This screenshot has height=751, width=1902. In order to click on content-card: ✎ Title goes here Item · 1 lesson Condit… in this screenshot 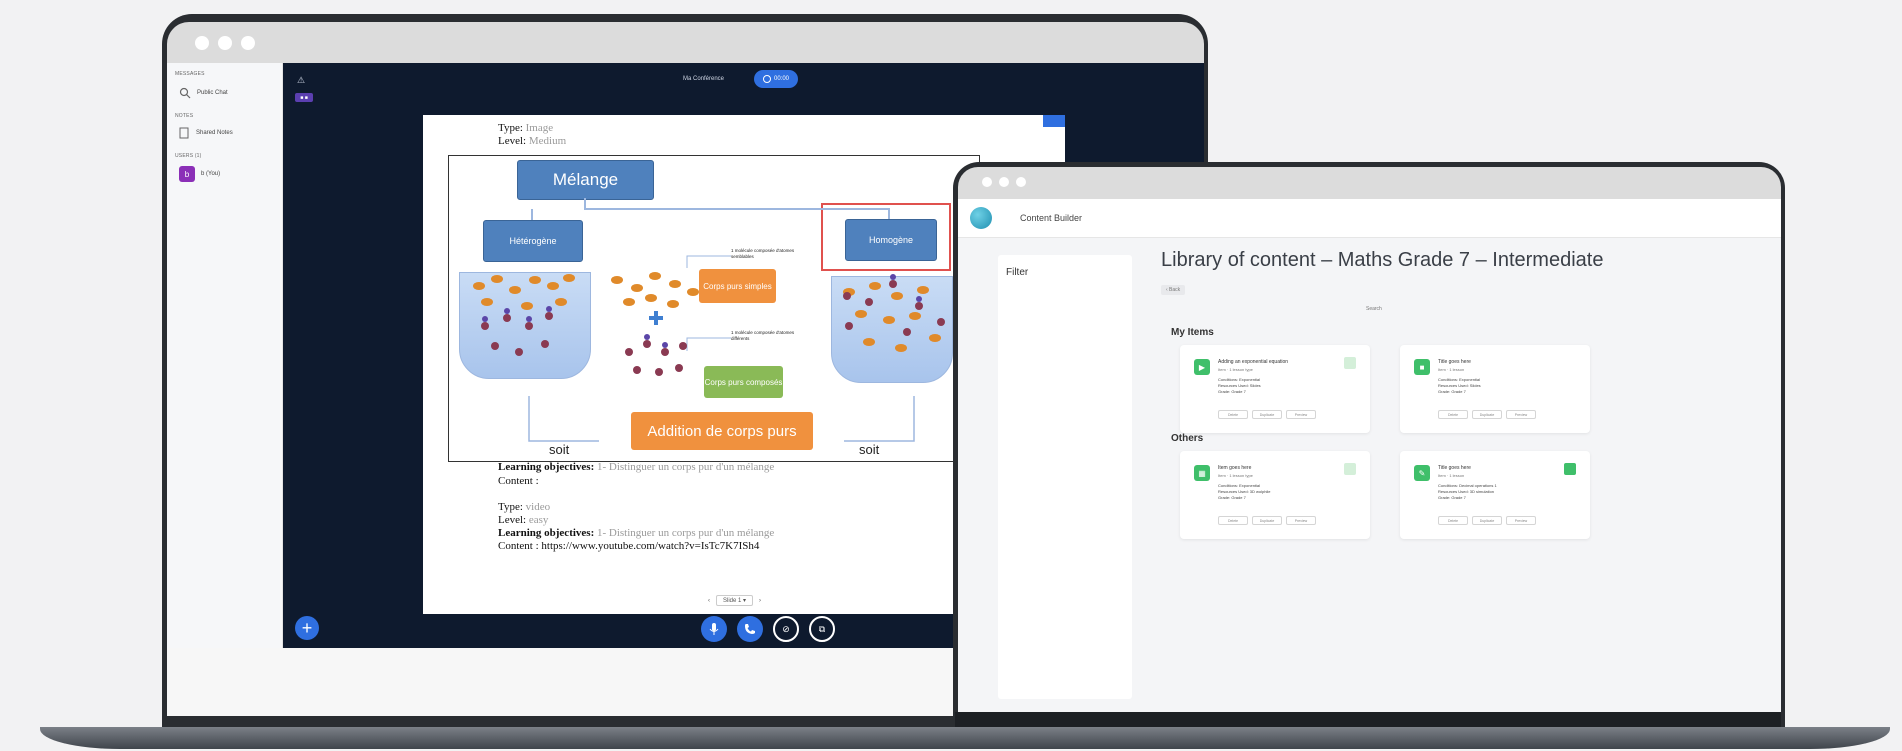, I will do `click(1495, 495)`.